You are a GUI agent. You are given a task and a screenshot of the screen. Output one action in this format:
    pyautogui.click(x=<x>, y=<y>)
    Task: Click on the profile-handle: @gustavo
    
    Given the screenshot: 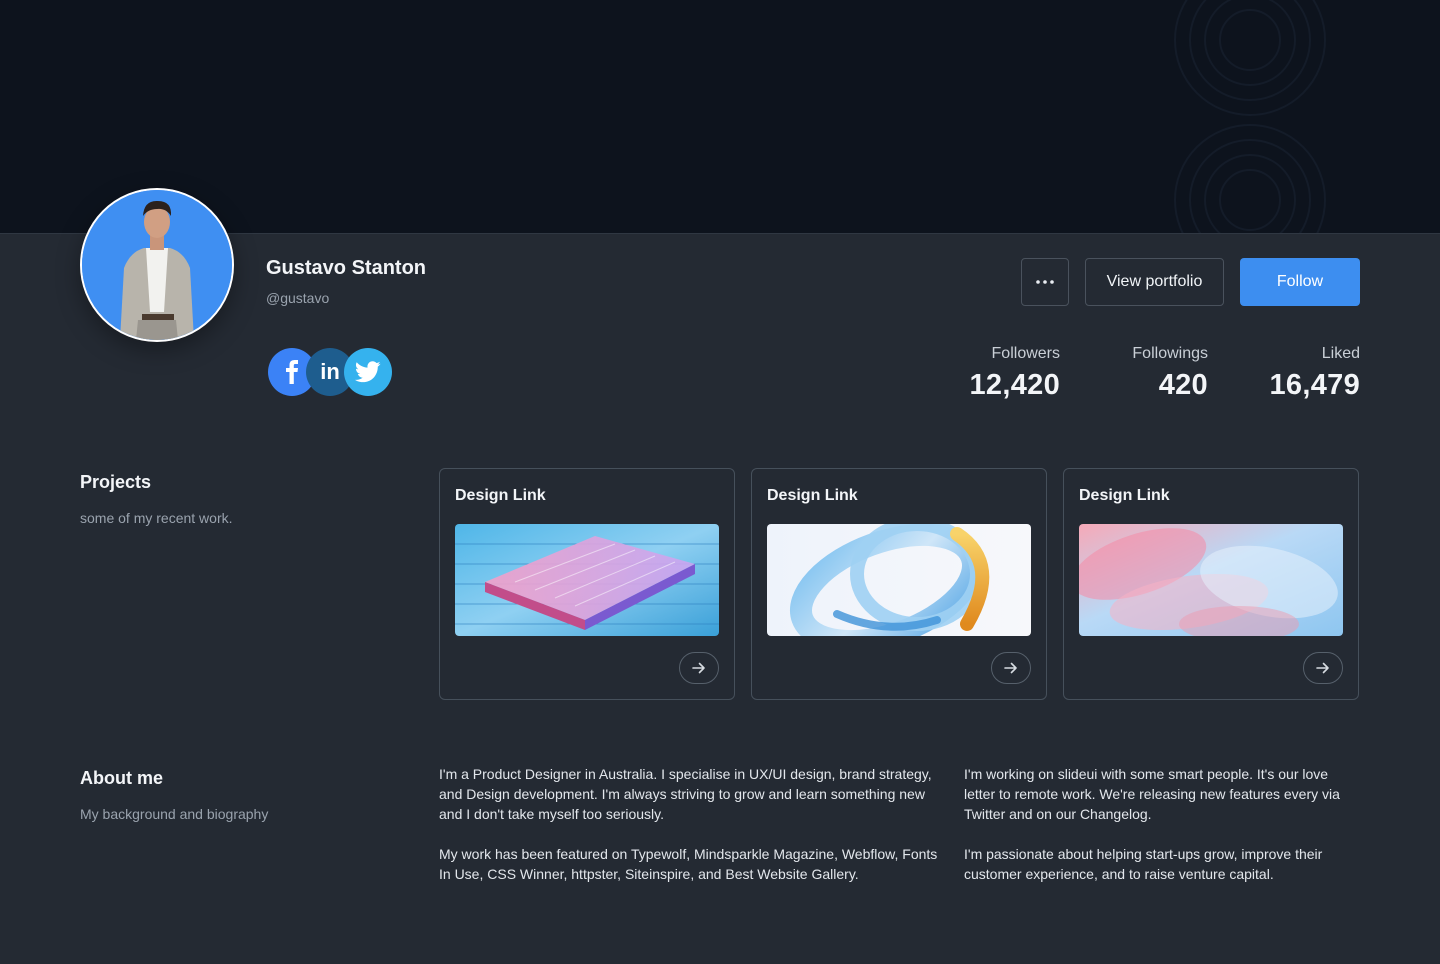 What is the action you would take?
    pyautogui.click(x=298, y=298)
    